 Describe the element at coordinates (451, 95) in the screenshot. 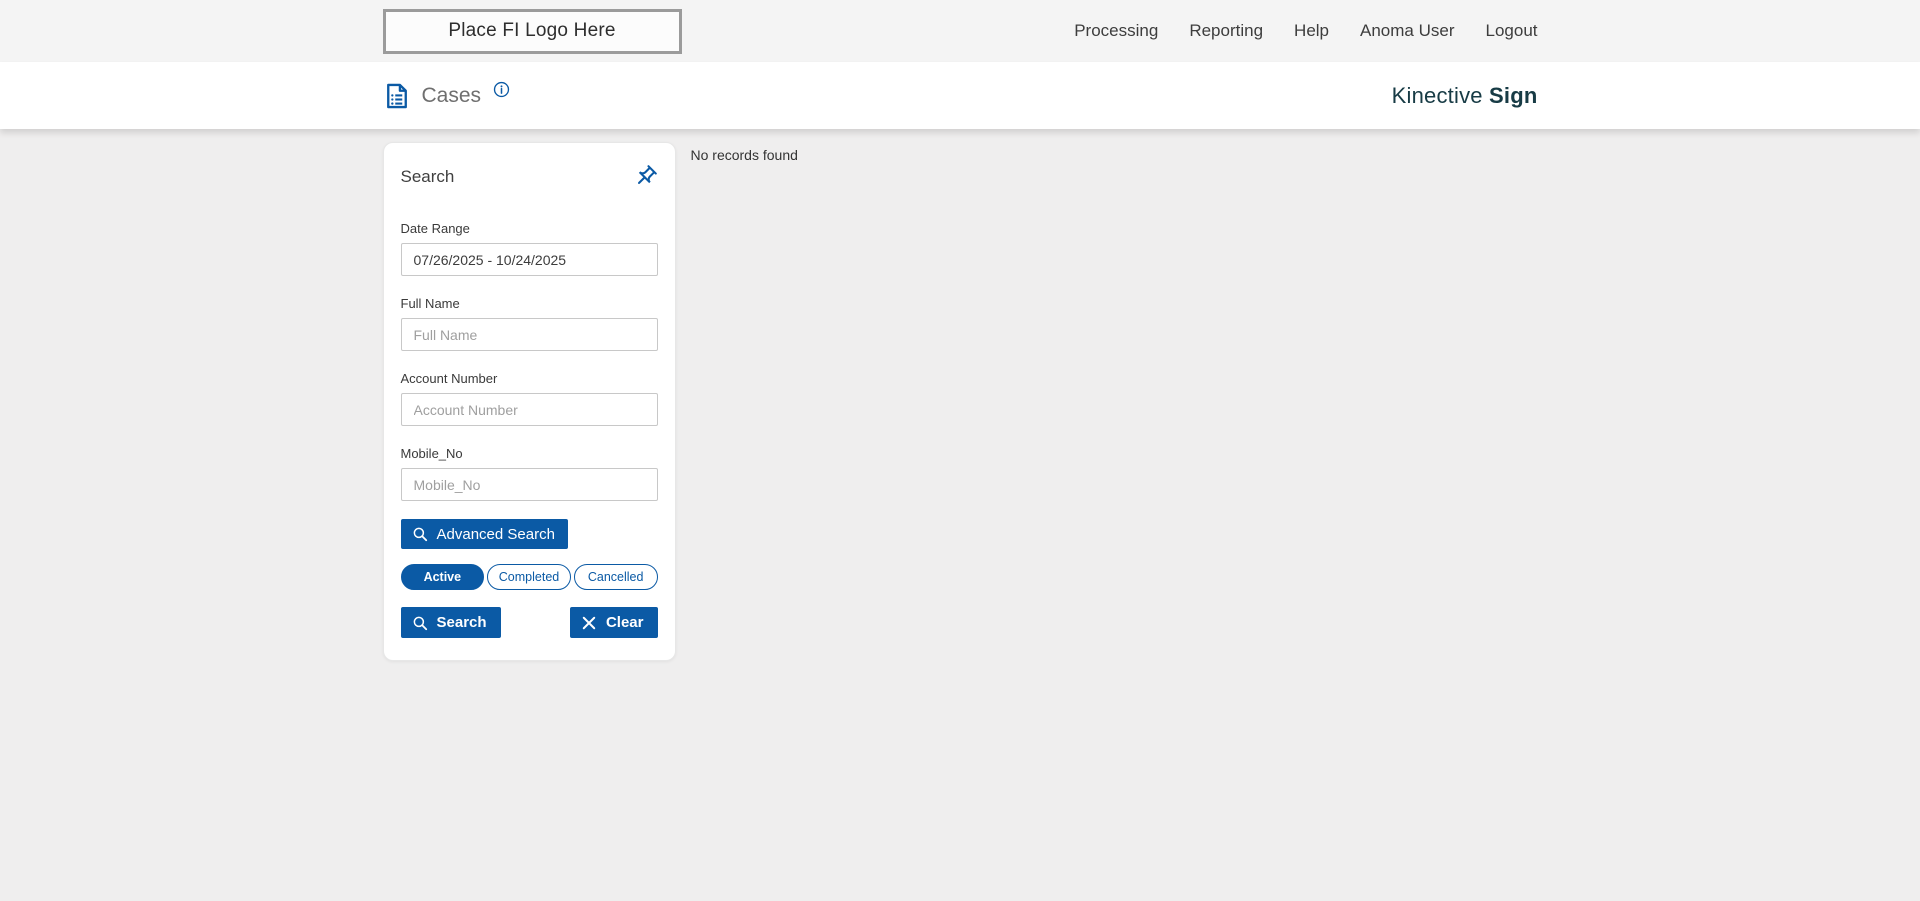

I see `page-title: Cases` at that location.